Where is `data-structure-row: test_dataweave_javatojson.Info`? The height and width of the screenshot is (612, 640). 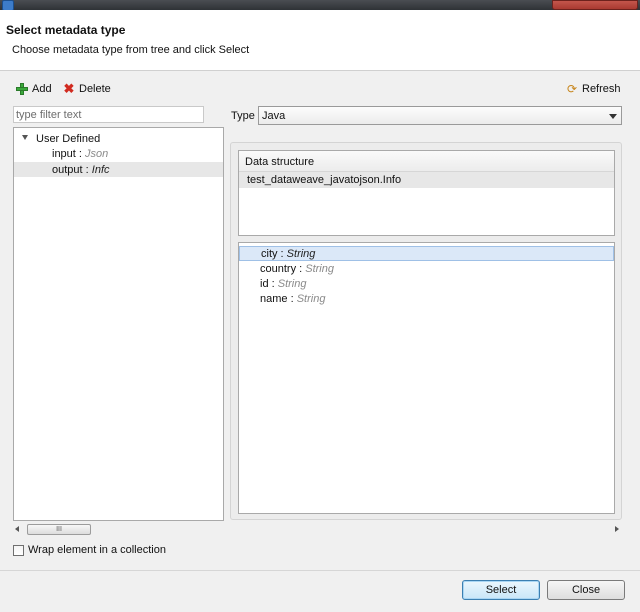
data-structure-row: test_dataweave_javatojson.Info is located at coordinates (426, 180).